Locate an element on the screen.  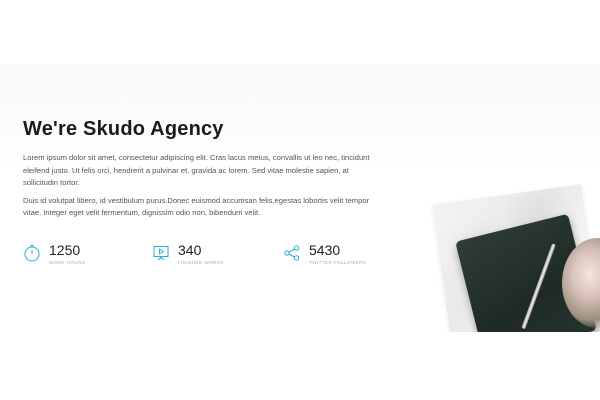
stat-twitter-followers: 5430 TWITTER FOLLOWERS is located at coordinates (324, 254).